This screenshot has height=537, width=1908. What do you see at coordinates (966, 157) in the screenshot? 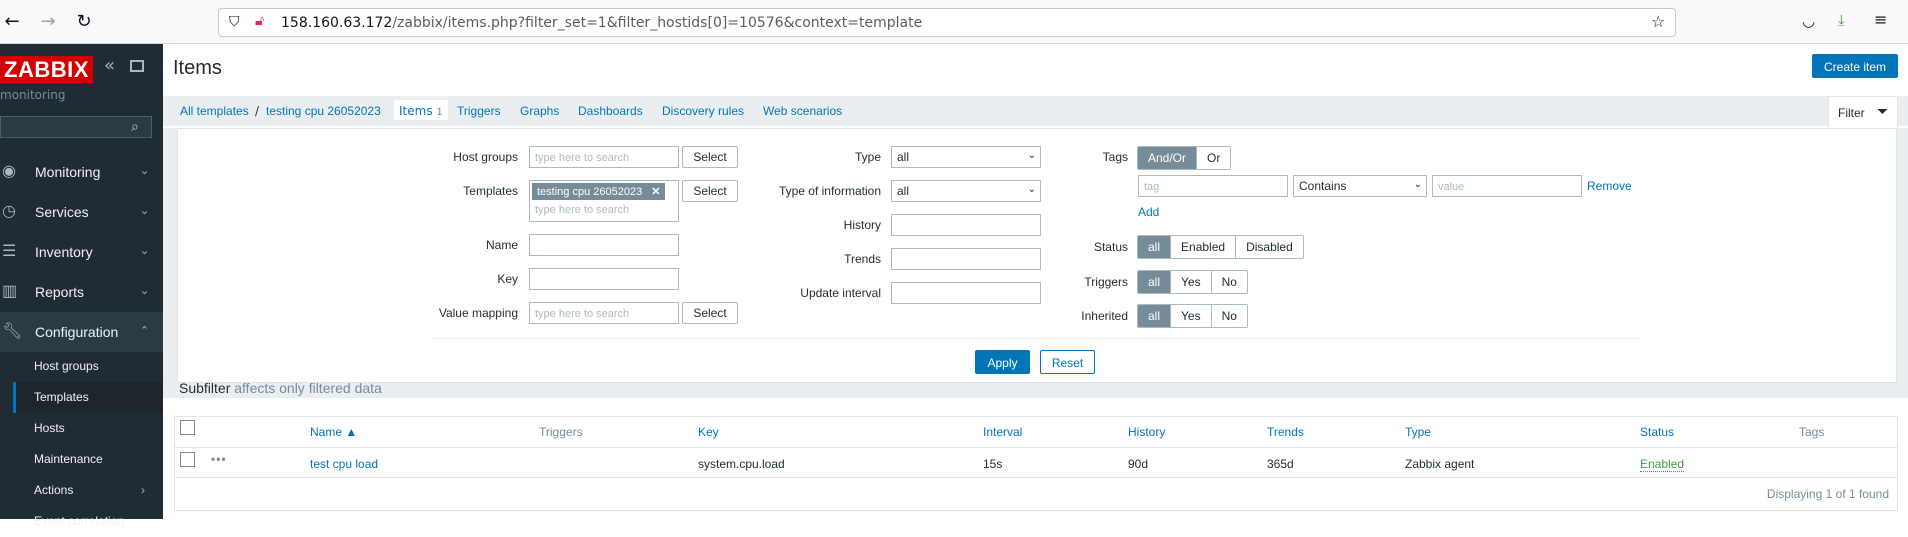
I see `type-select: all ⌄` at bounding box center [966, 157].